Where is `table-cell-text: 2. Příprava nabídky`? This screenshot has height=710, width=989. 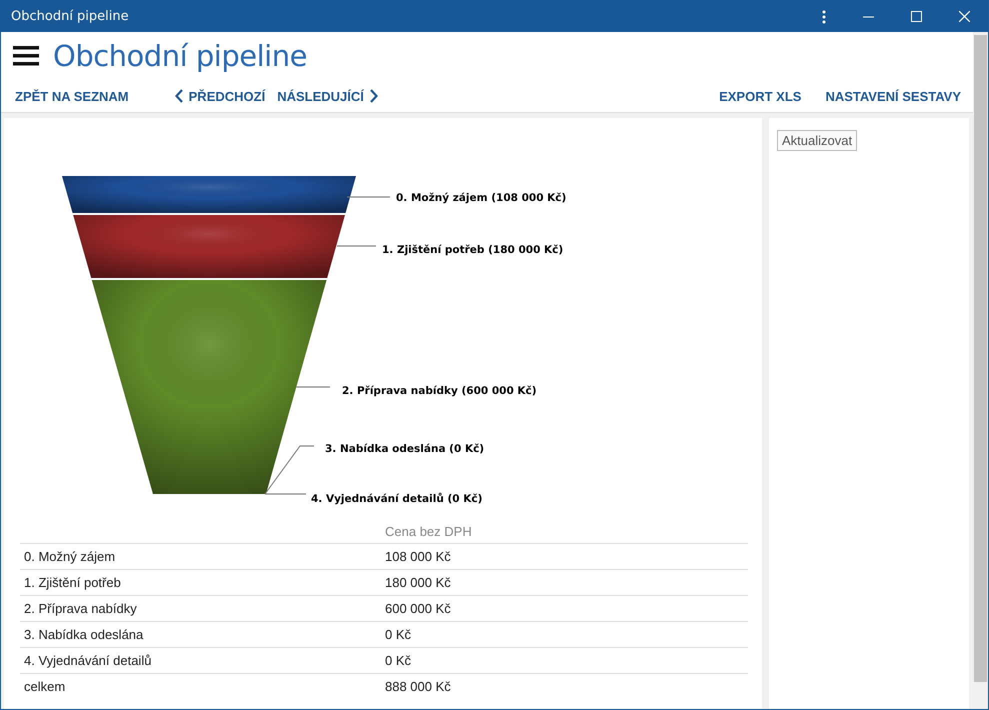 table-cell-text: 2. Příprava nabídky is located at coordinates (80, 608).